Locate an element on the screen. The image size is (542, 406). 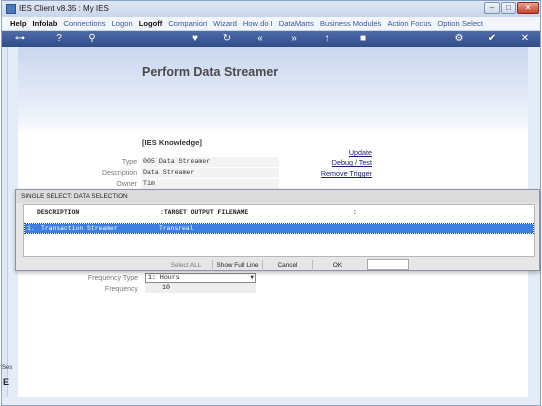
ok-button: OK is located at coordinates (337, 265).